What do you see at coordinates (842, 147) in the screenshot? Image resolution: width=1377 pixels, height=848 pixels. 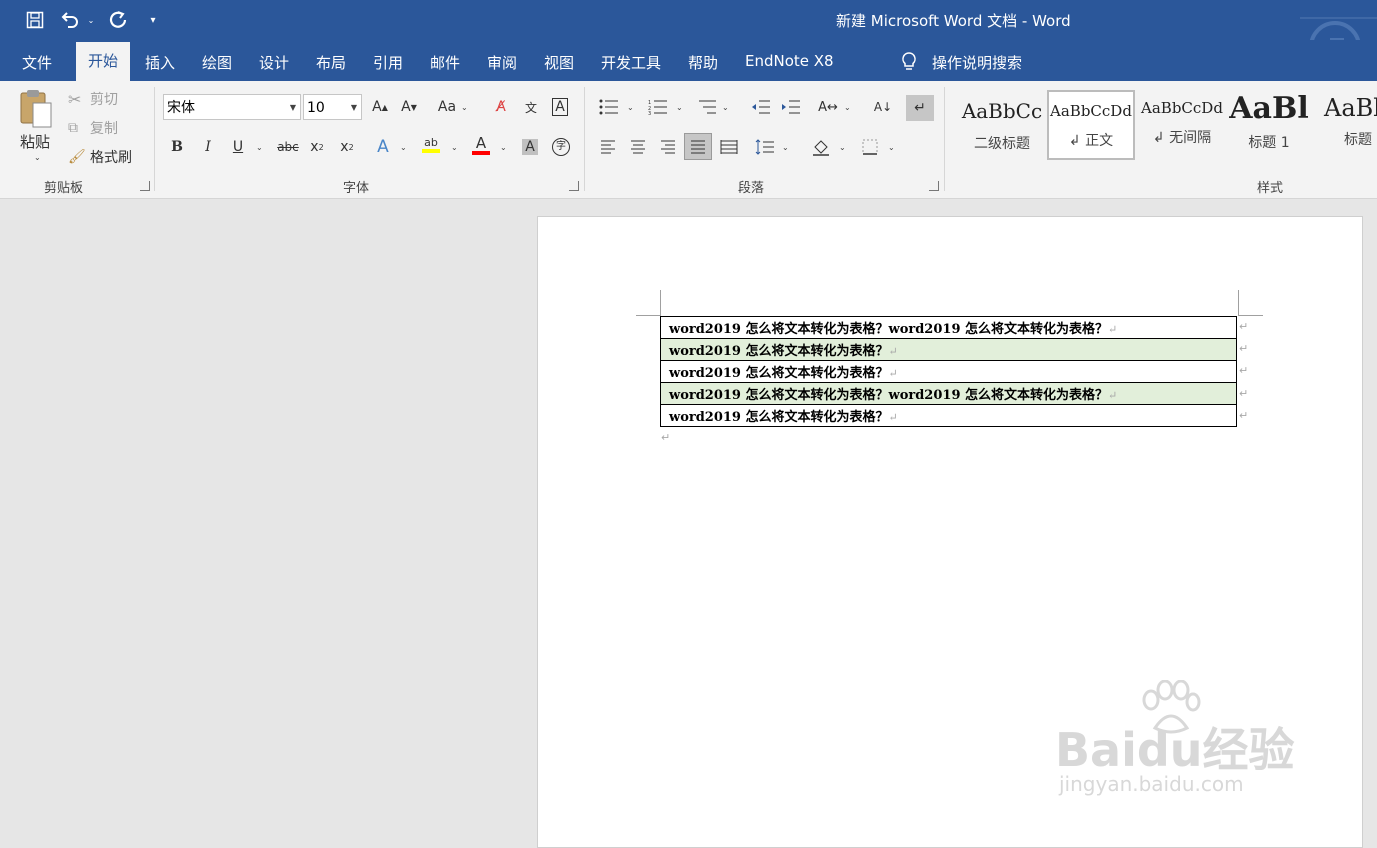 I see `shading-dropdown-icon: ⌄` at bounding box center [842, 147].